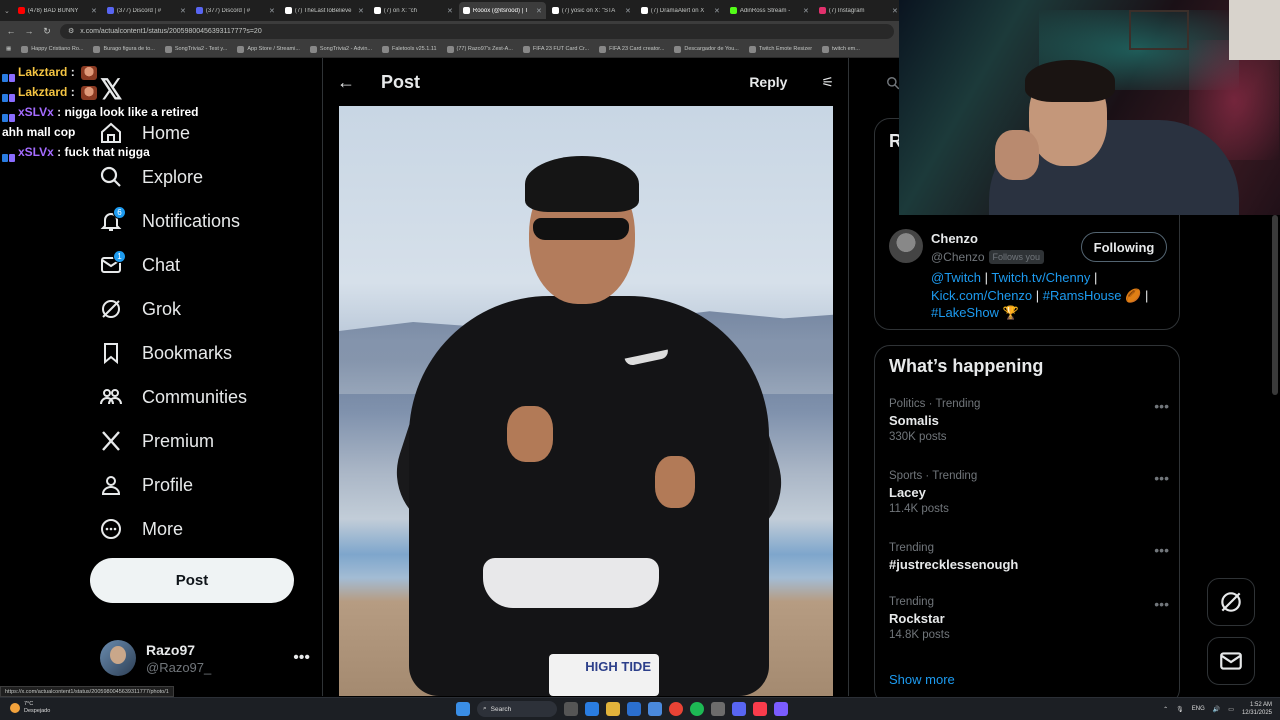 The height and width of the screenshot is (720, 1280). What do you see at coordinates (571, 709) in the screenshot?
I see `task-view-icon` at bounding box center [571, 709].